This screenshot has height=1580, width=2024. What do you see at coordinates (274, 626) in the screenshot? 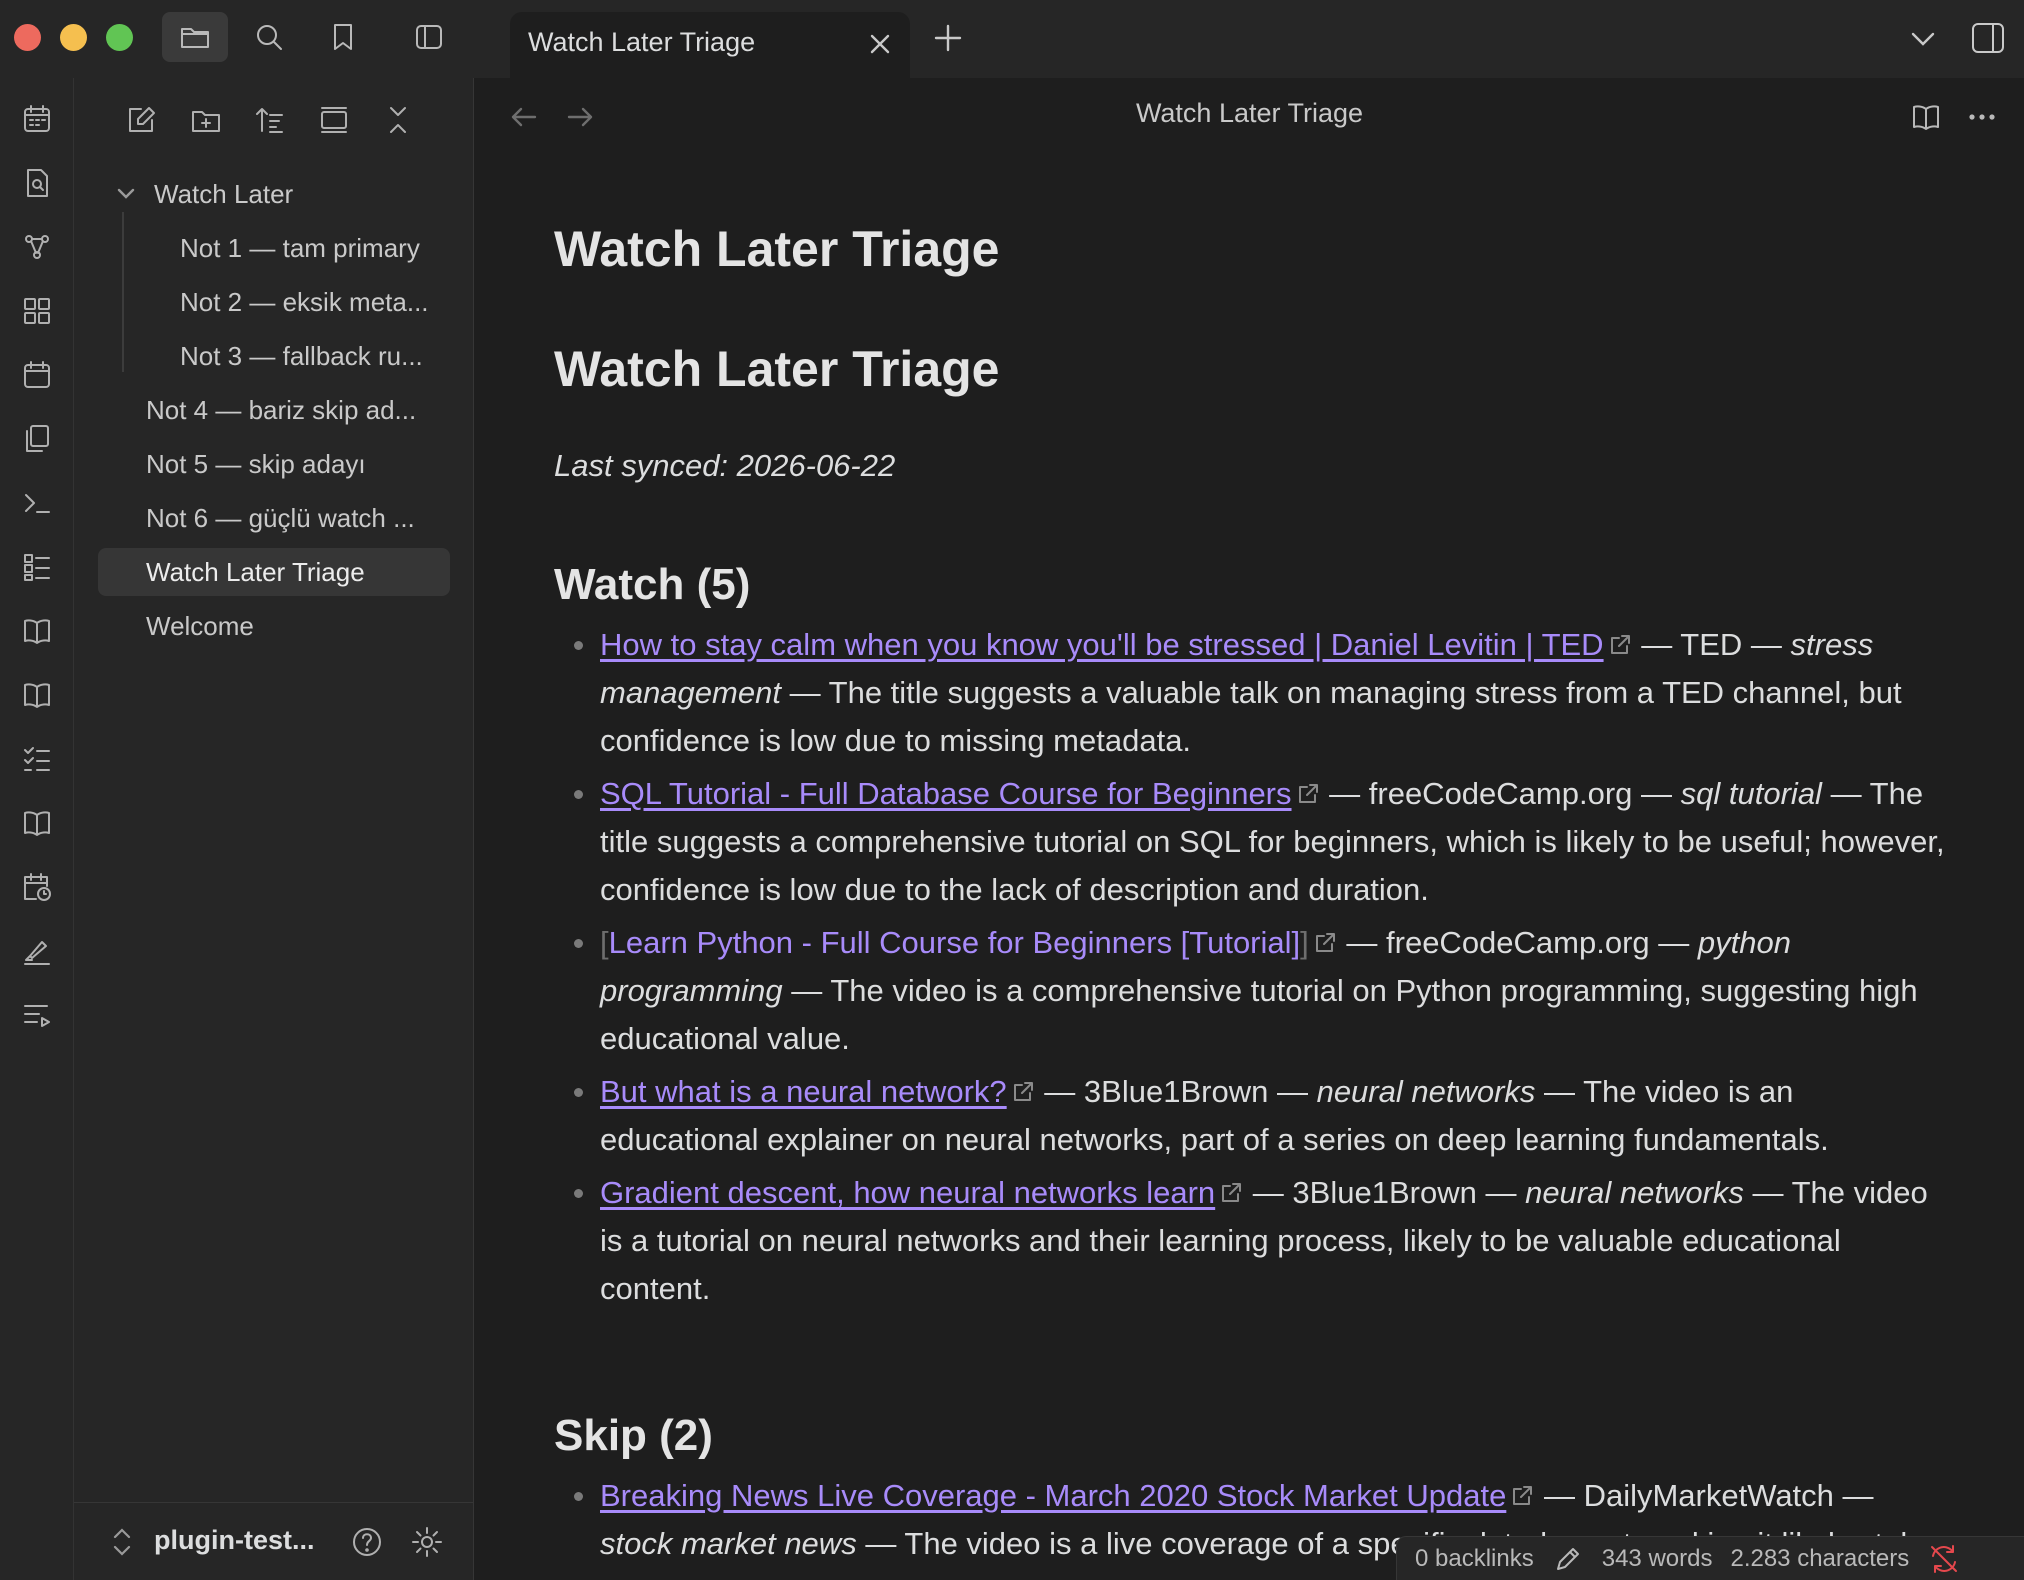
I see `tree-item-welcome: Welcome` at bounding box center [274, 626].